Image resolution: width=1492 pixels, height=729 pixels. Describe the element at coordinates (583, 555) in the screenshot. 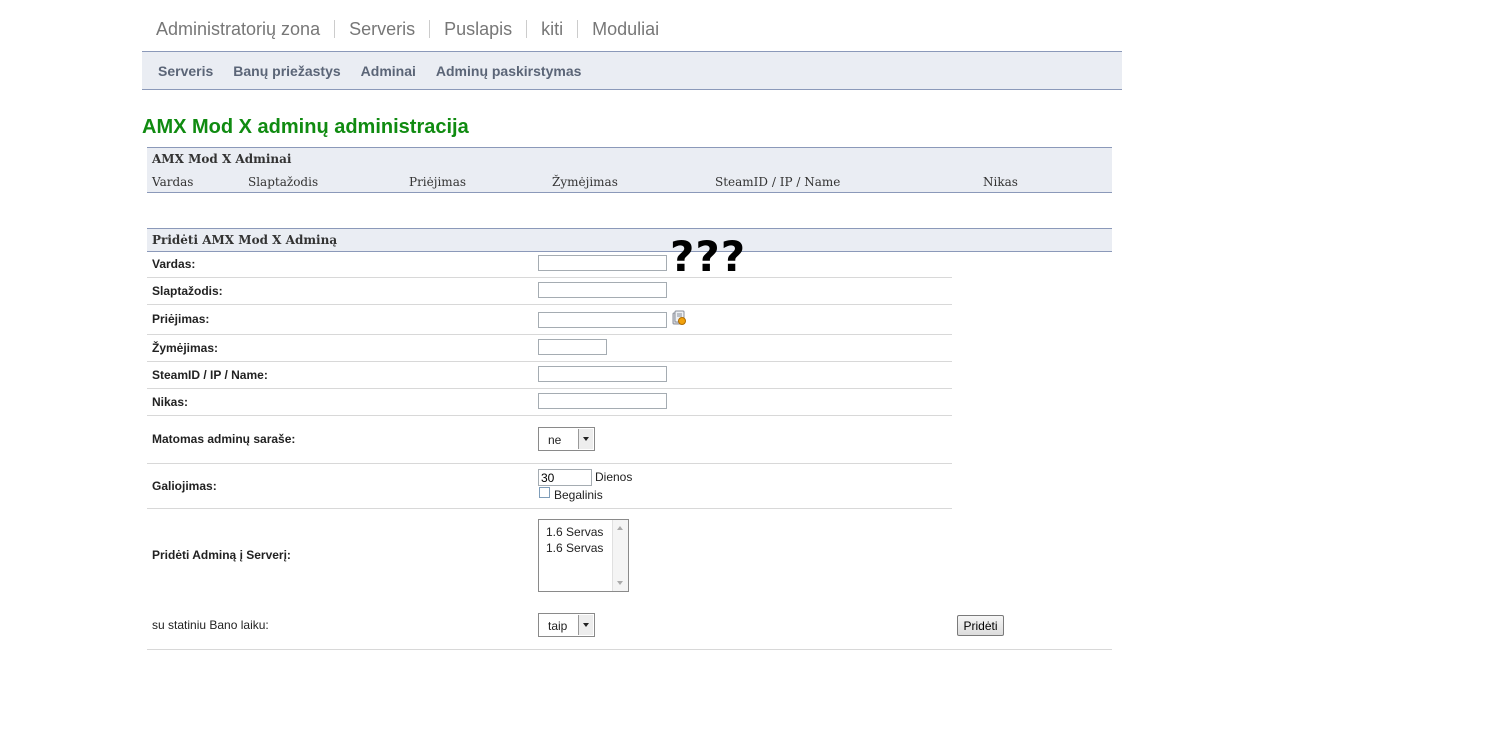

I see `servers-listbox: 1.6 Servas 1.6 Servas` at that location.